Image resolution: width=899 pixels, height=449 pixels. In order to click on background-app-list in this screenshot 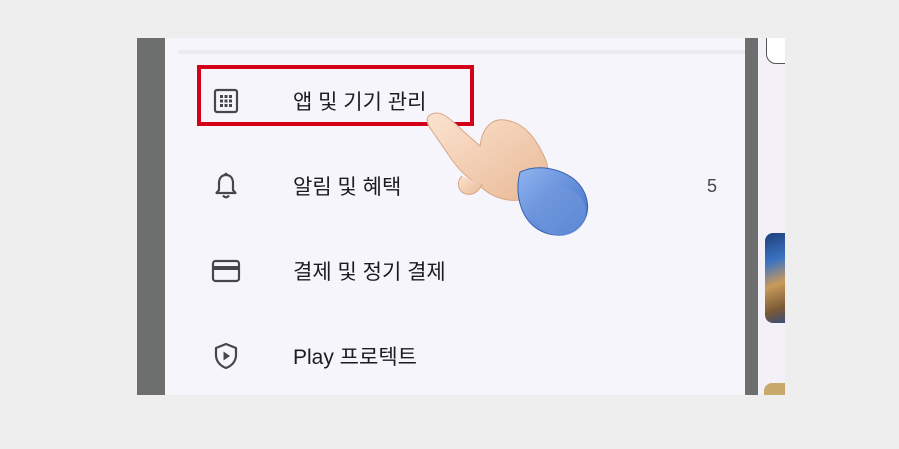, I will do `click(771, 216)`.